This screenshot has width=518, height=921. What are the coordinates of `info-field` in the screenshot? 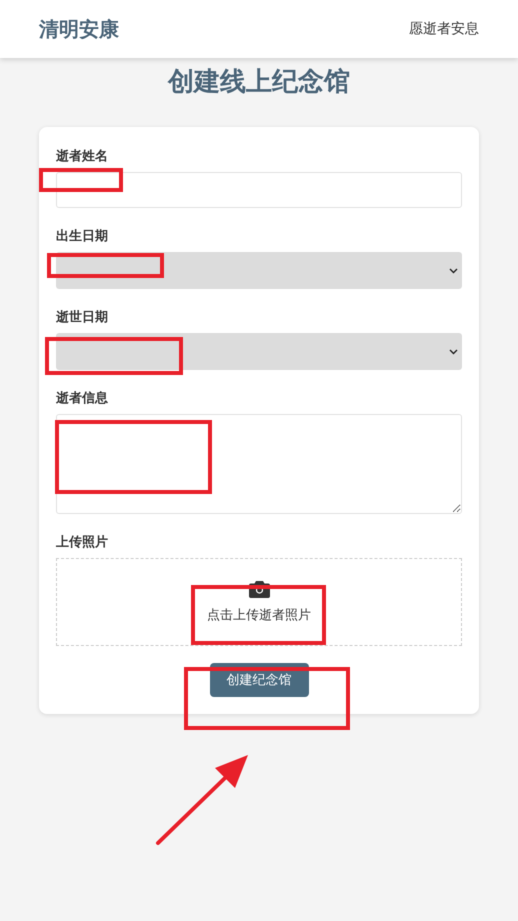 It's located at (259, 464).